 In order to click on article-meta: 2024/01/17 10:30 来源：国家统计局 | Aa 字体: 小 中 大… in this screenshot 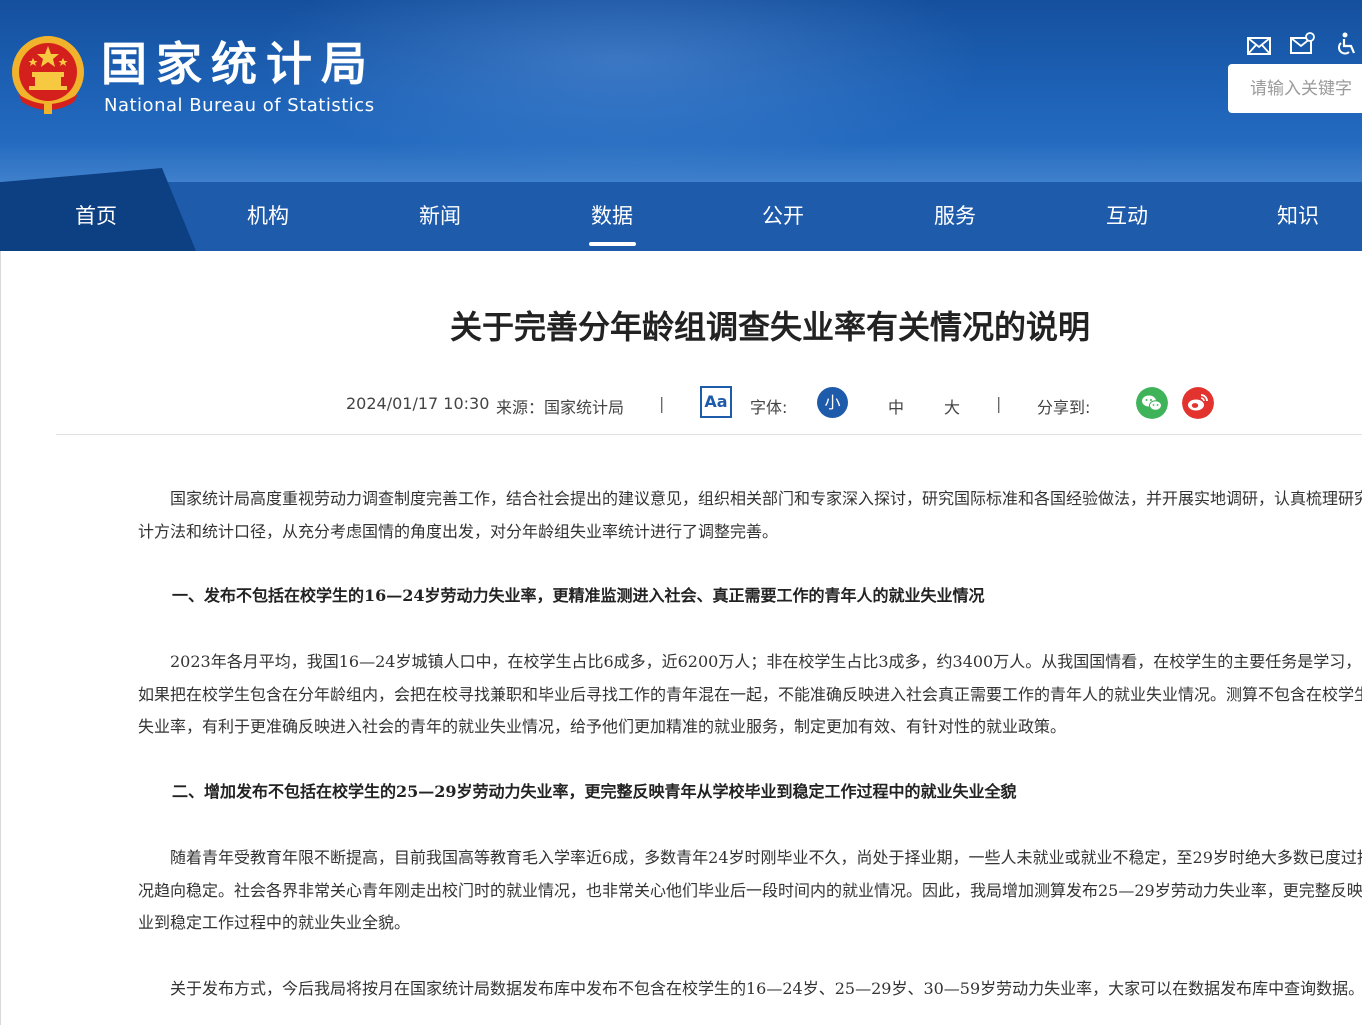, I will do `click(681, 404)`.